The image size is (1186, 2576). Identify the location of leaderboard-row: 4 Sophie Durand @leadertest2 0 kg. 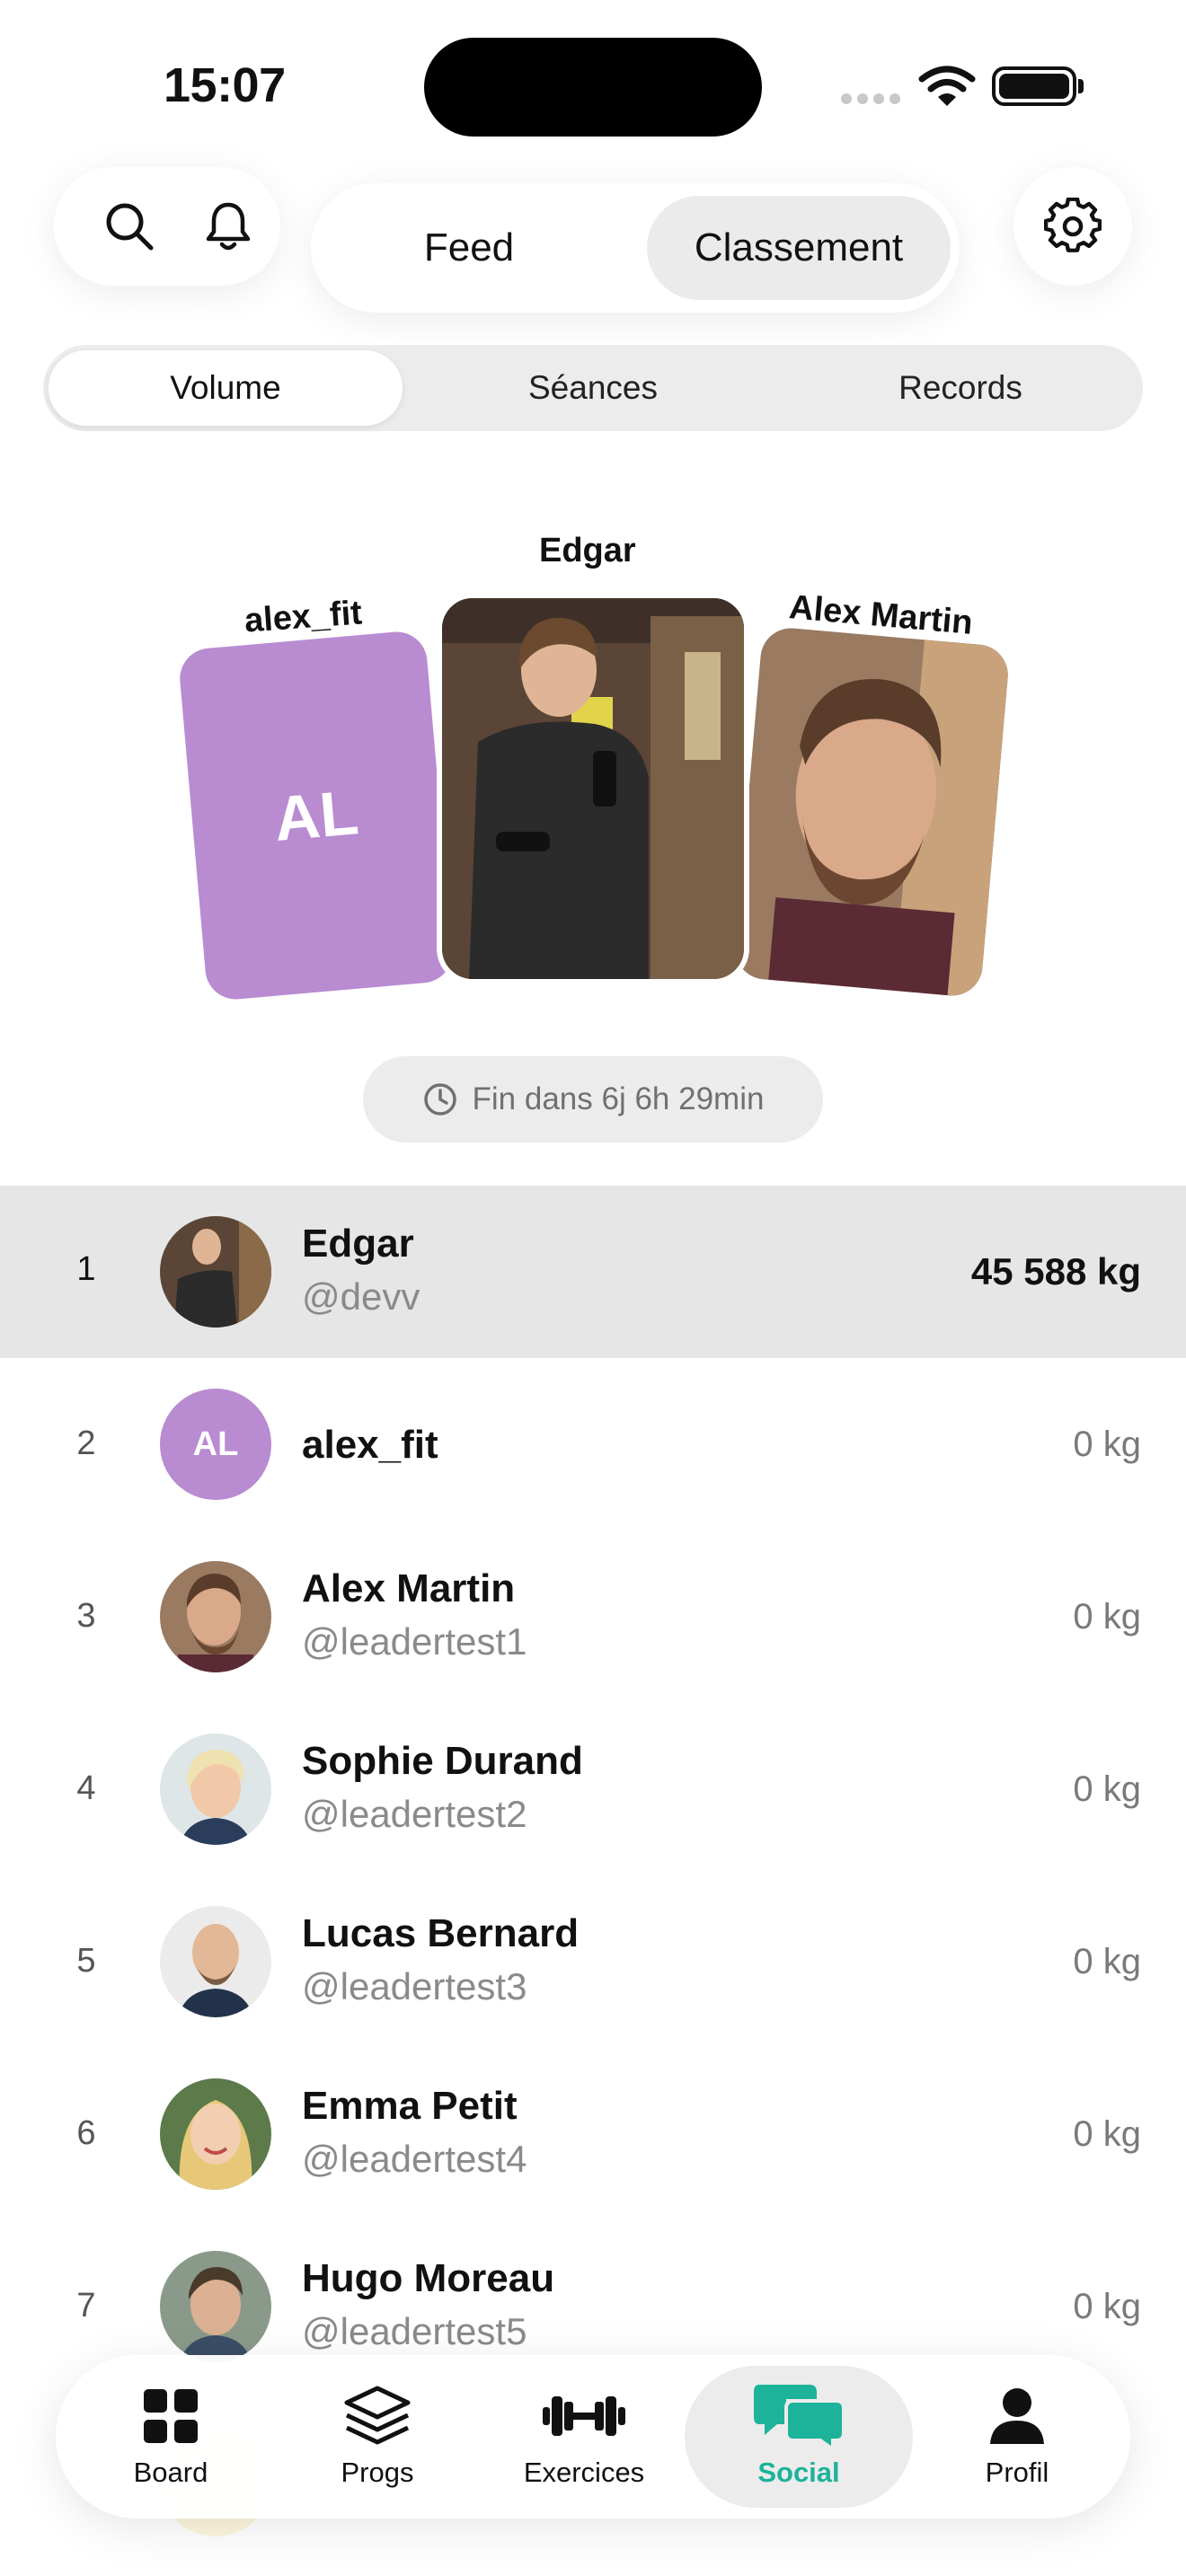
(593, 1789).